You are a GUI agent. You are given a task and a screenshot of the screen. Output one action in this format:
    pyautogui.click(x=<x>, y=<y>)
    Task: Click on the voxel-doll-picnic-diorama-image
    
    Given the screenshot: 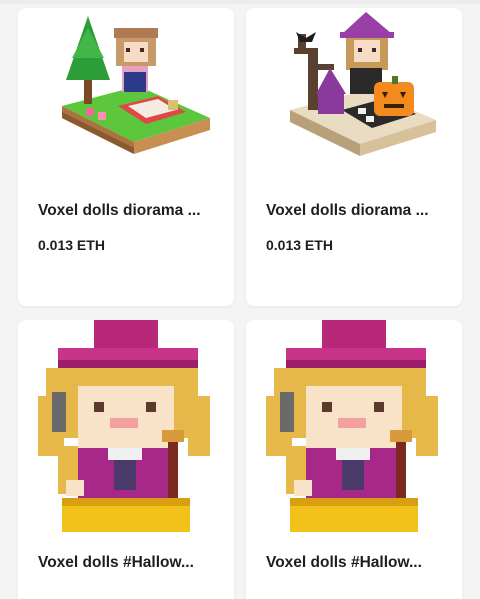 What is the action you would take?
    pyautogui.click(x=126, y=93)
    